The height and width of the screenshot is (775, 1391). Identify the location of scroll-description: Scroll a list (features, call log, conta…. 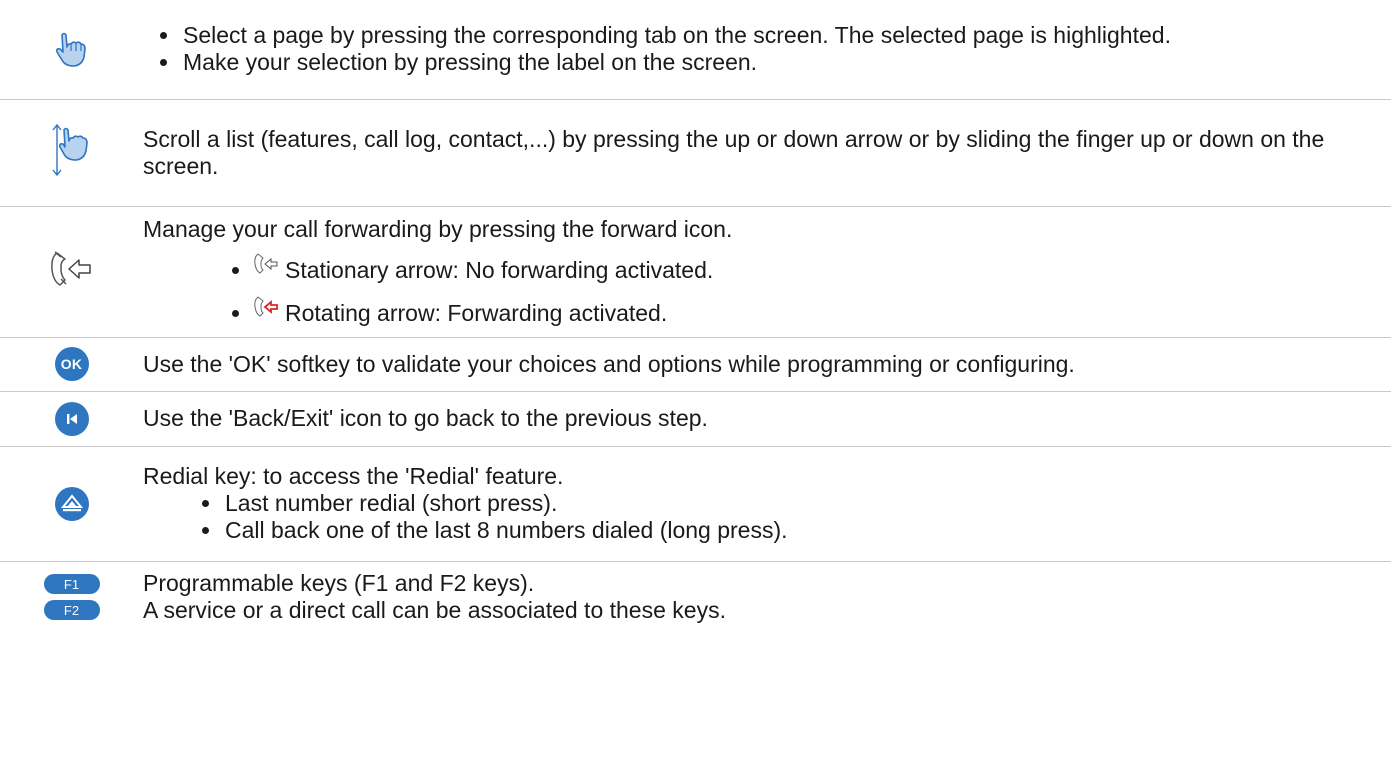
(734, 152).